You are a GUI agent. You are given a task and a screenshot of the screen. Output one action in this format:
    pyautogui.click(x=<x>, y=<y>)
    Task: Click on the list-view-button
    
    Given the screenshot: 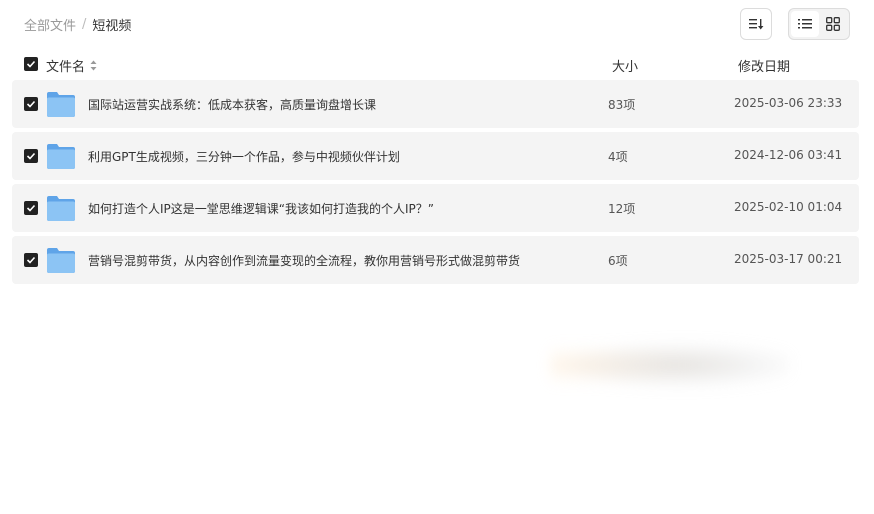 What is the action you would take?
    pyautogui.click(x=805, y=24)
    